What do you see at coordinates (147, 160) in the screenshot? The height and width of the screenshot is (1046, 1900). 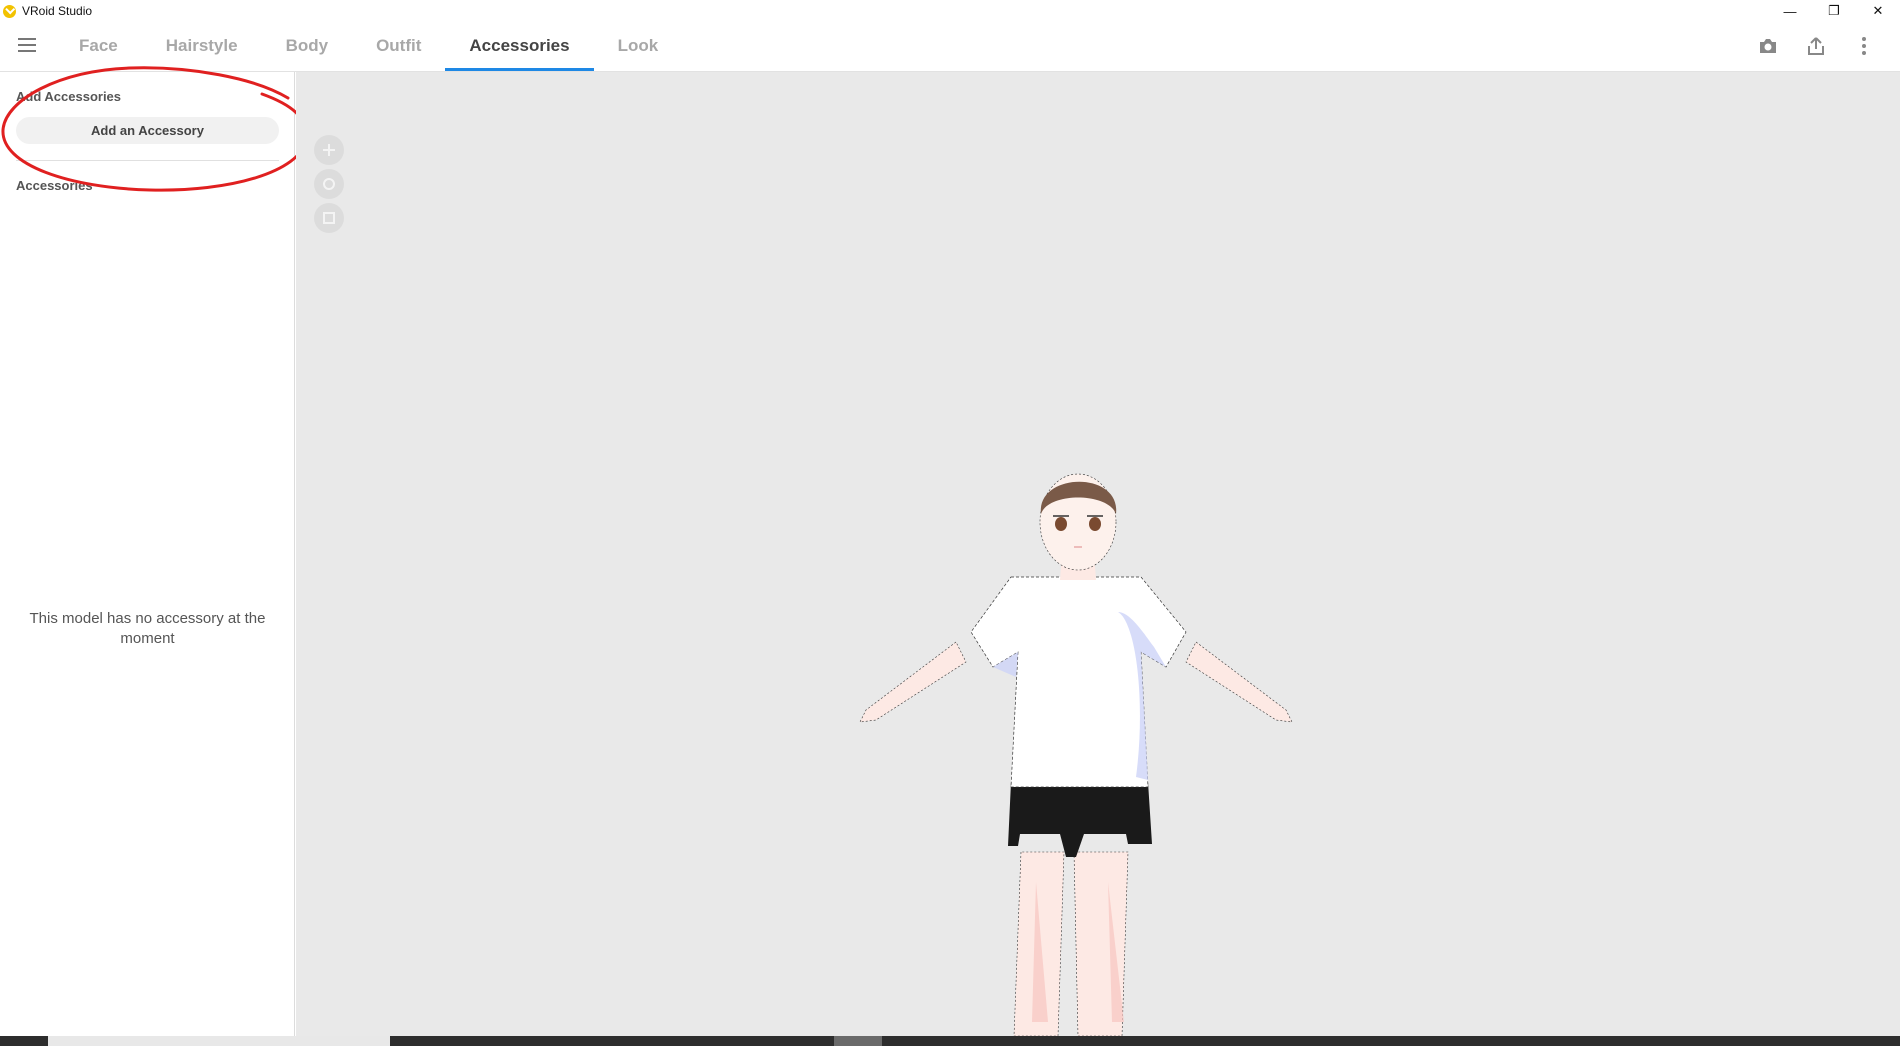 I see `divider` at bounding box center [147, 160].